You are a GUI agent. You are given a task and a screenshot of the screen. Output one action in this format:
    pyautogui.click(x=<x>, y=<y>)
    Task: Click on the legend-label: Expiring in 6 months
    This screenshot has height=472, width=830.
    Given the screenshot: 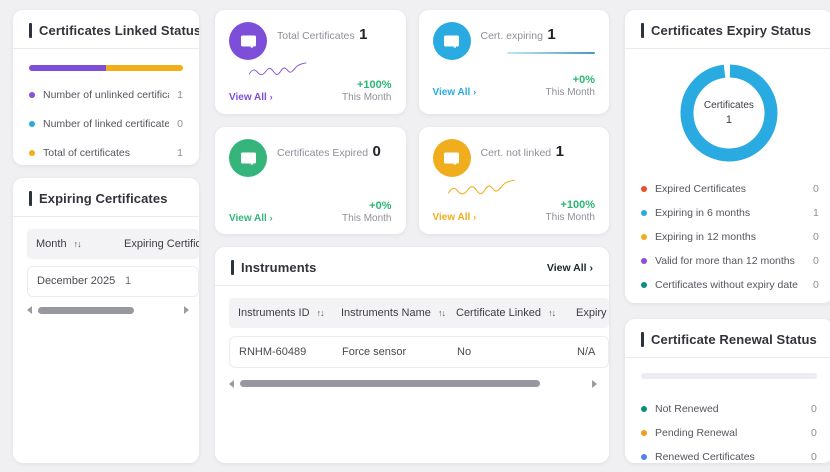 What is the action you would take?
    pyautogui.click(x=703, y=213)
    